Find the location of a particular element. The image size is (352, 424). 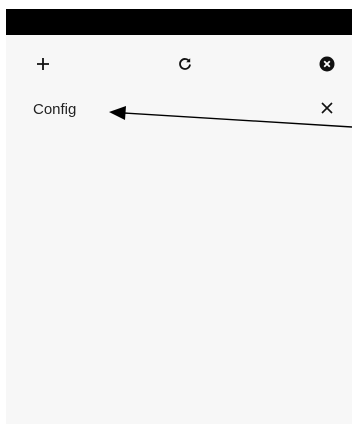

refresh-icon is located at coordinates (185, 64).